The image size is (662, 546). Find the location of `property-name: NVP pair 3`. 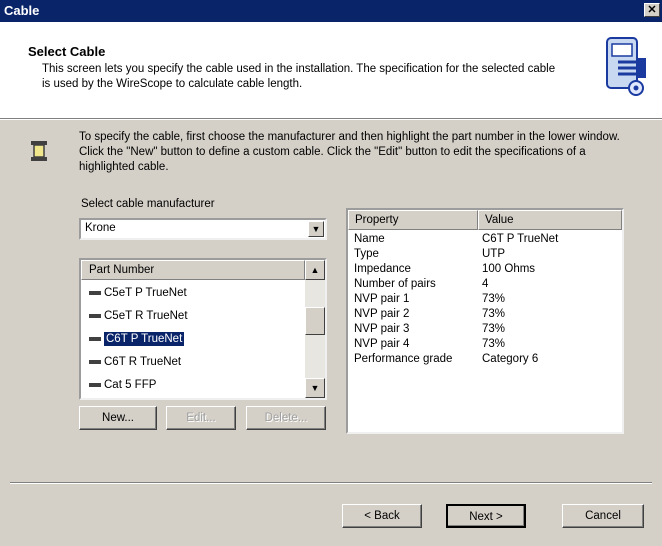

property-name: NVP pair 3 is located at coordinates (382, 329).